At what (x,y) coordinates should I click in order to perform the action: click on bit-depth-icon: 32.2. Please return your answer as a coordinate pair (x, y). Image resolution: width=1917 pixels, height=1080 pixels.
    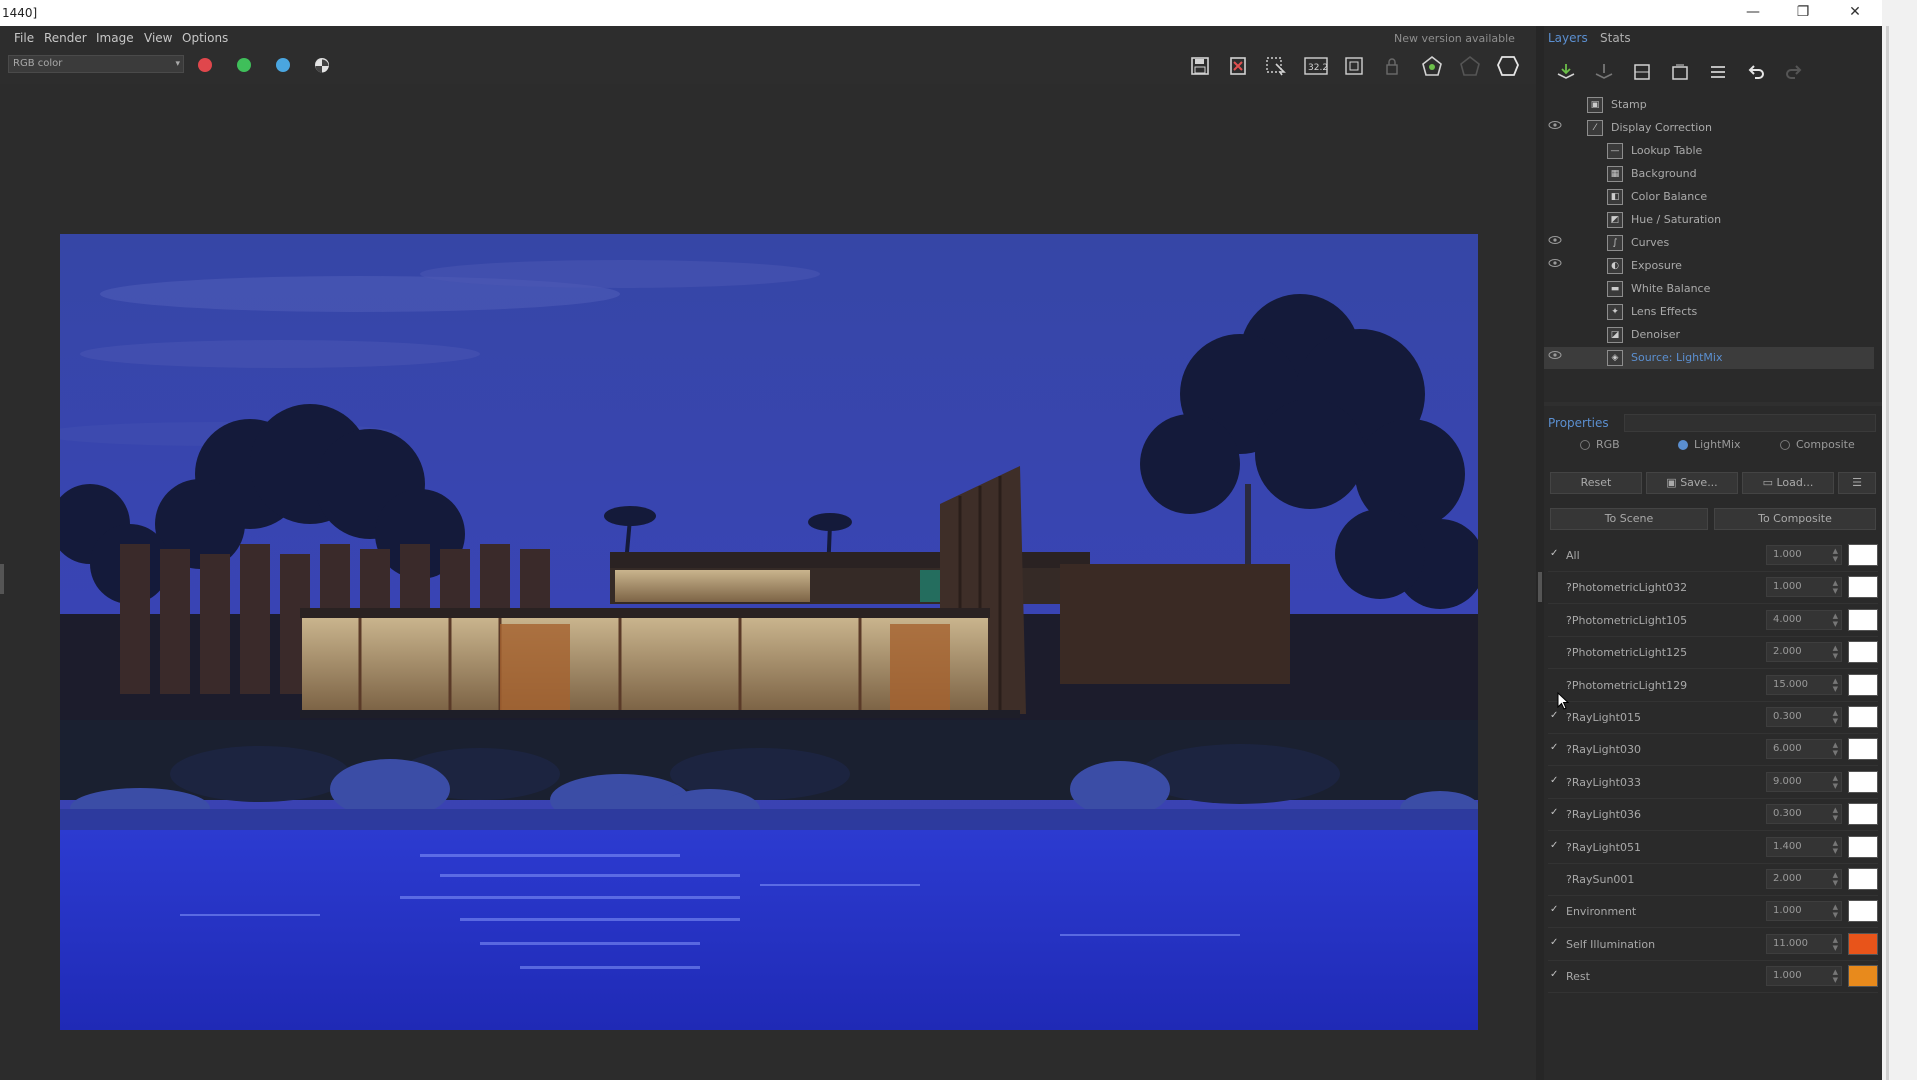
    Looking at the image, I should click on (1316, 66).